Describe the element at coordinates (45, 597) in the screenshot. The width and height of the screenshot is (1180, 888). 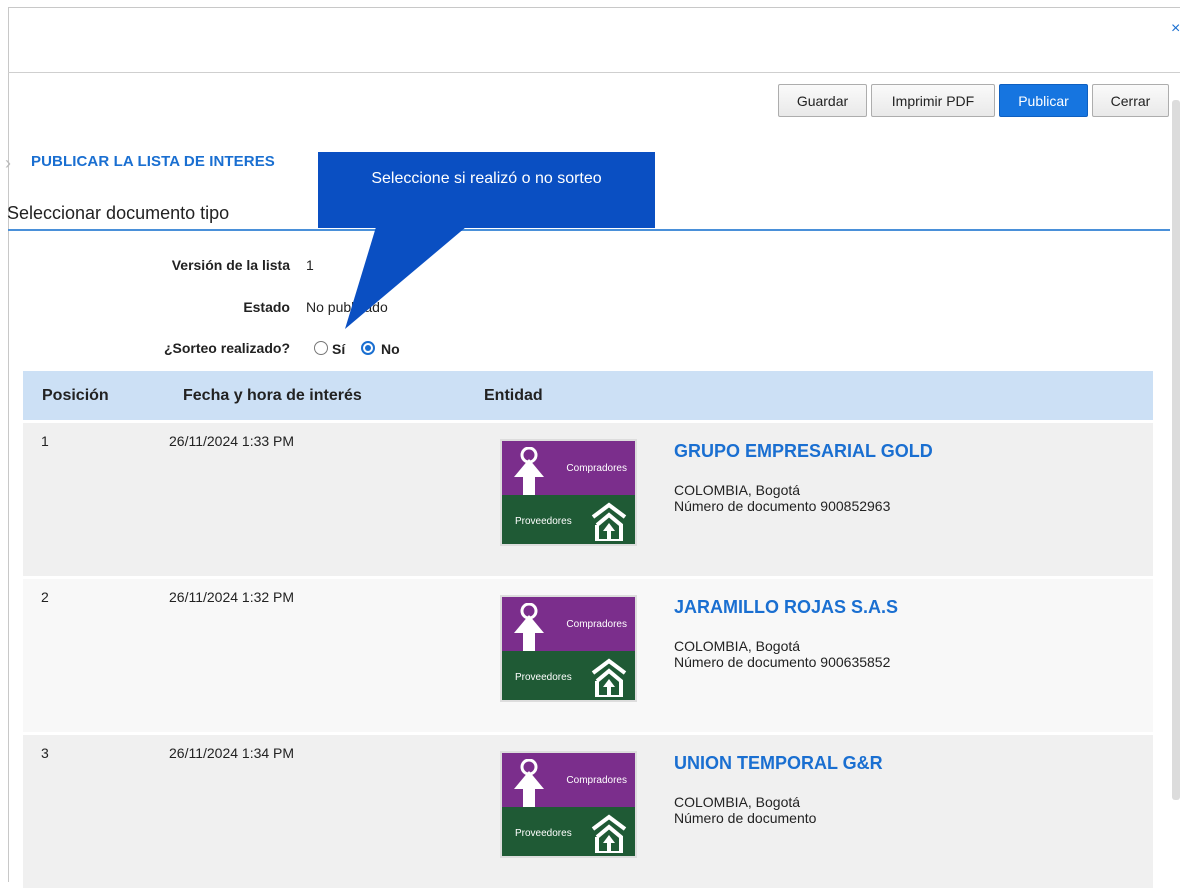
I see `row-position: 2` at that location.